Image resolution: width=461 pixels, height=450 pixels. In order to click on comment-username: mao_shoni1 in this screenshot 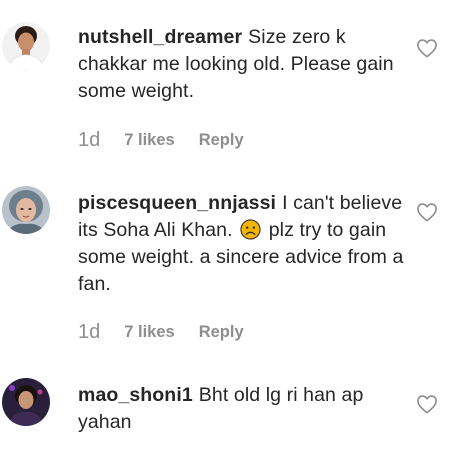, I will do `click(135, 395)`.